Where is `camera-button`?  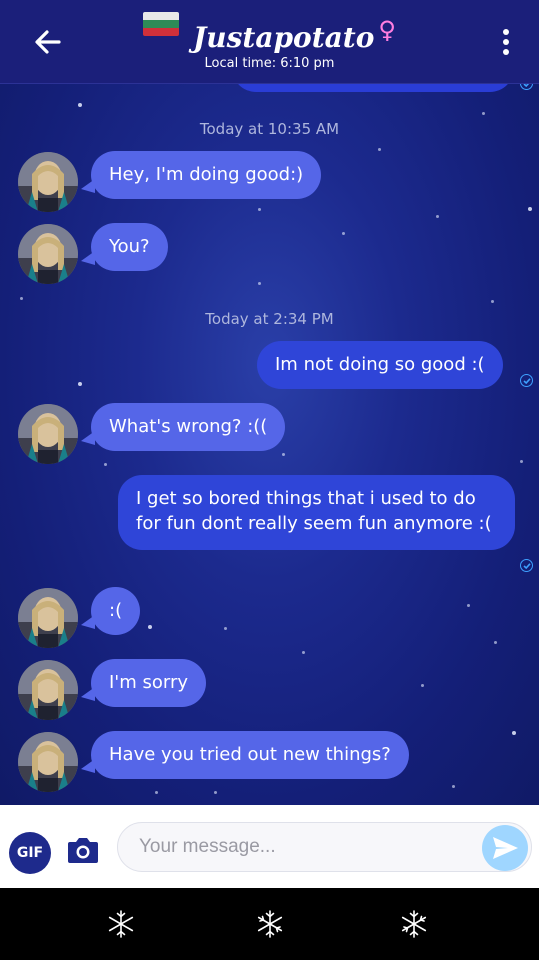
camera-button is located at coordinates (83, 850).